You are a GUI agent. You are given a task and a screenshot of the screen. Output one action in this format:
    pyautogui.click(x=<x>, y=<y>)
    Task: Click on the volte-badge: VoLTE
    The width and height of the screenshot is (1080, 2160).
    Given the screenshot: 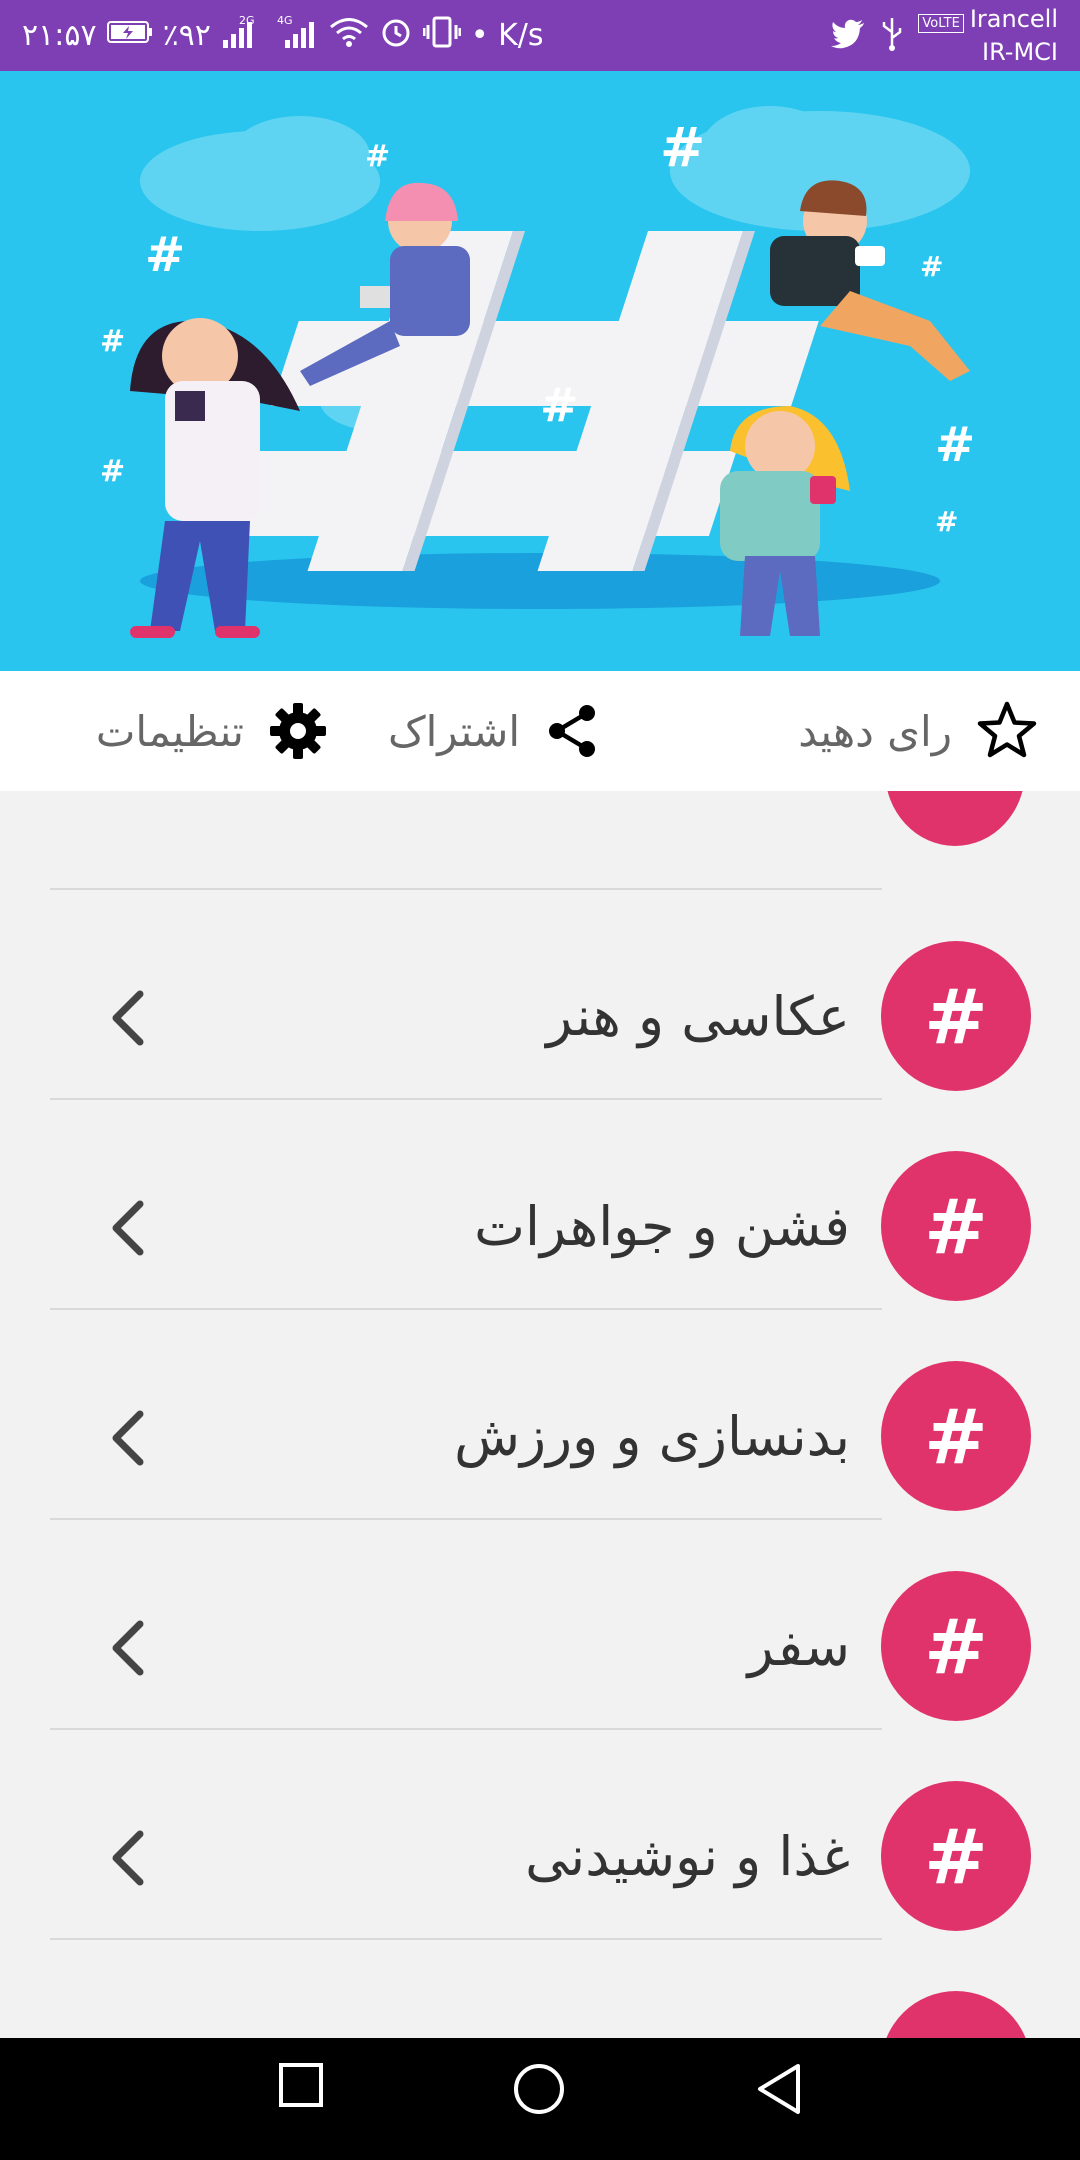 What is the action you would take?
    pyautogui.click(x=941, y=23)
    